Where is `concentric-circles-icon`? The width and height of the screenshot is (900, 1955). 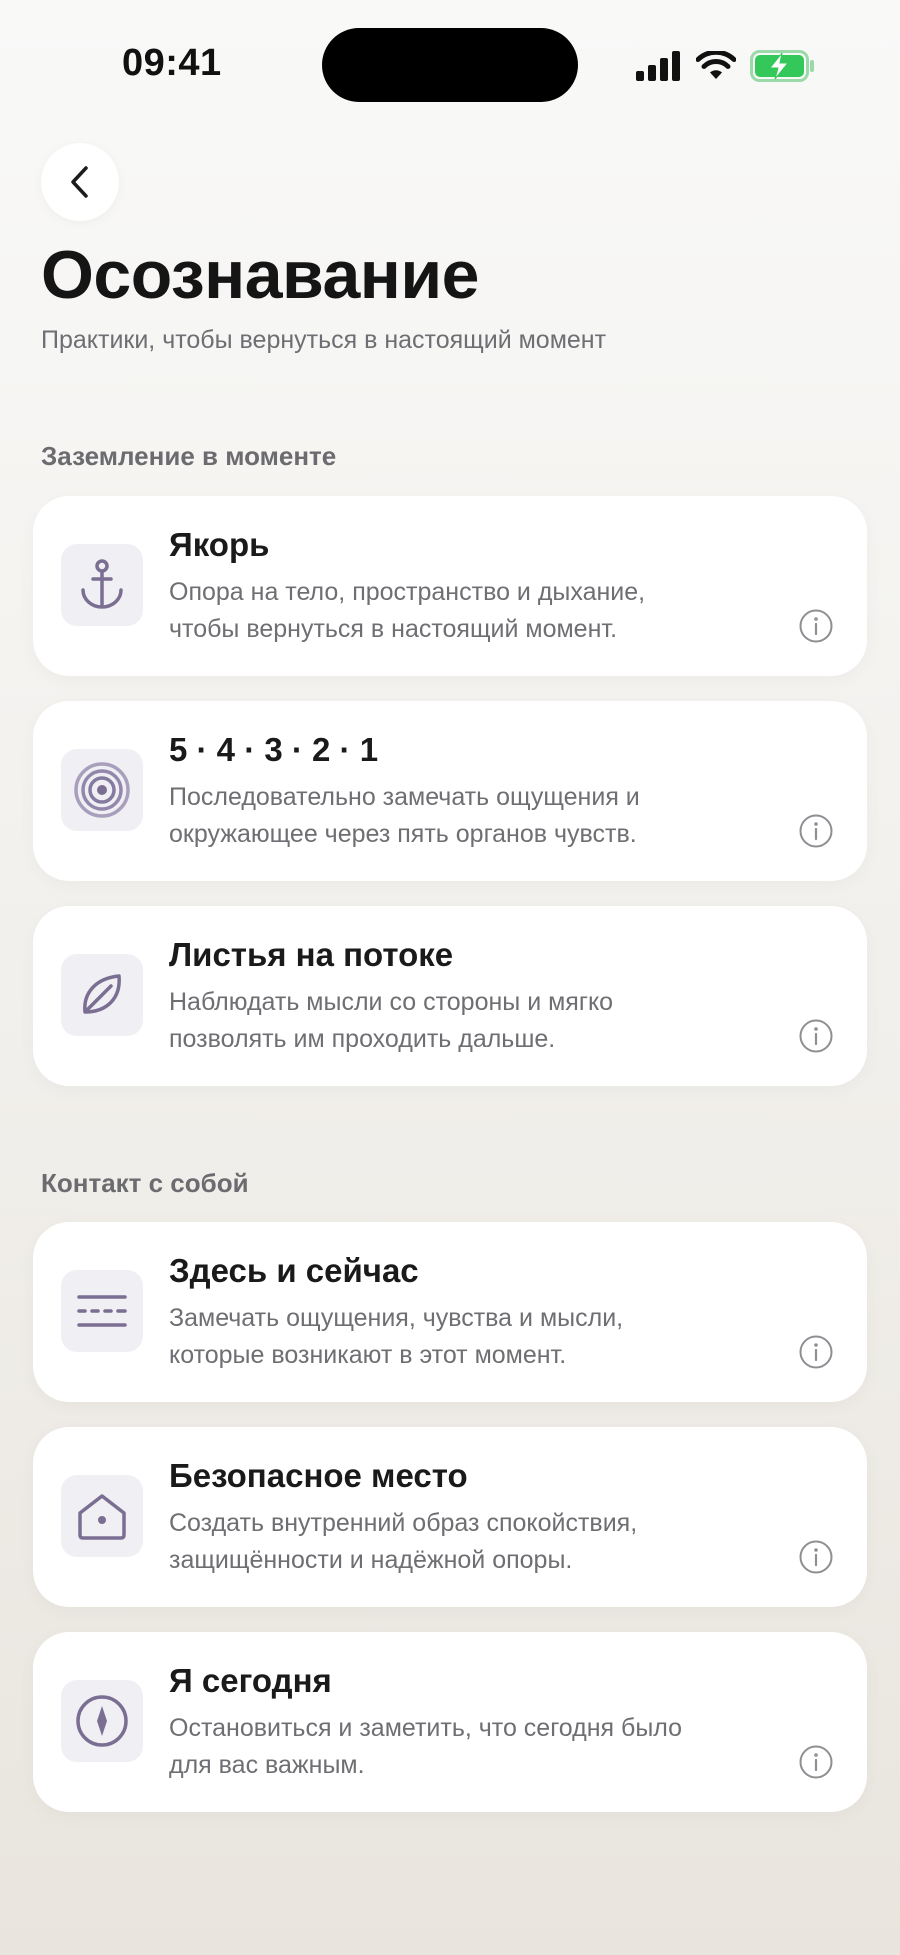 concentric-circles-icon is located at coordinates (102, 790).